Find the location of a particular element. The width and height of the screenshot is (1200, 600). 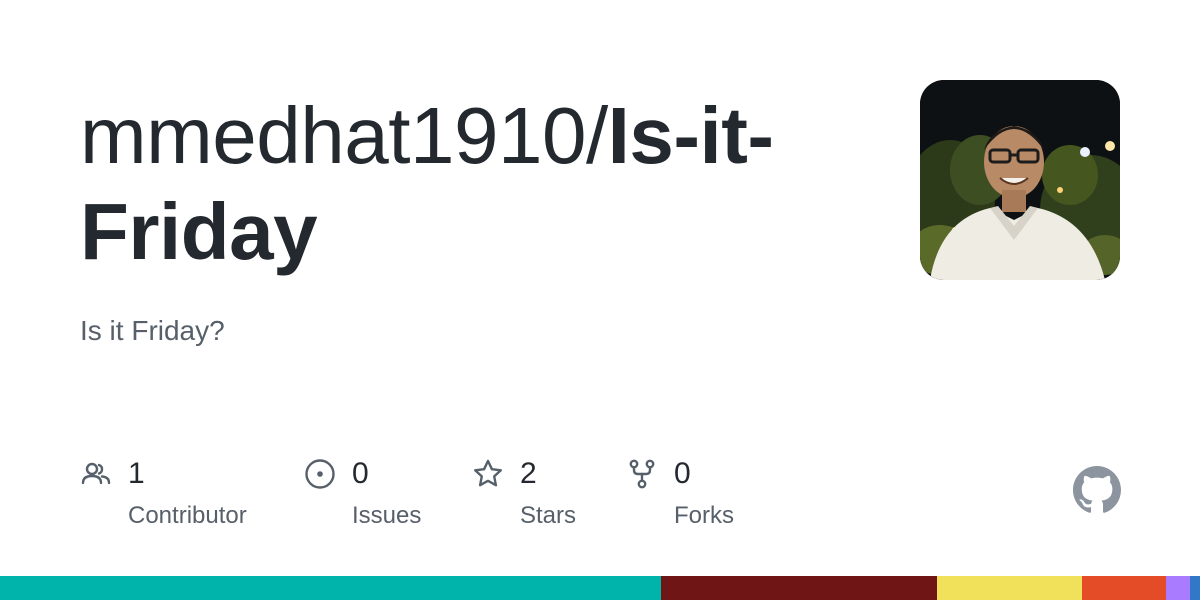

contributors-label: Contributor is located at coordinates (187, 515).